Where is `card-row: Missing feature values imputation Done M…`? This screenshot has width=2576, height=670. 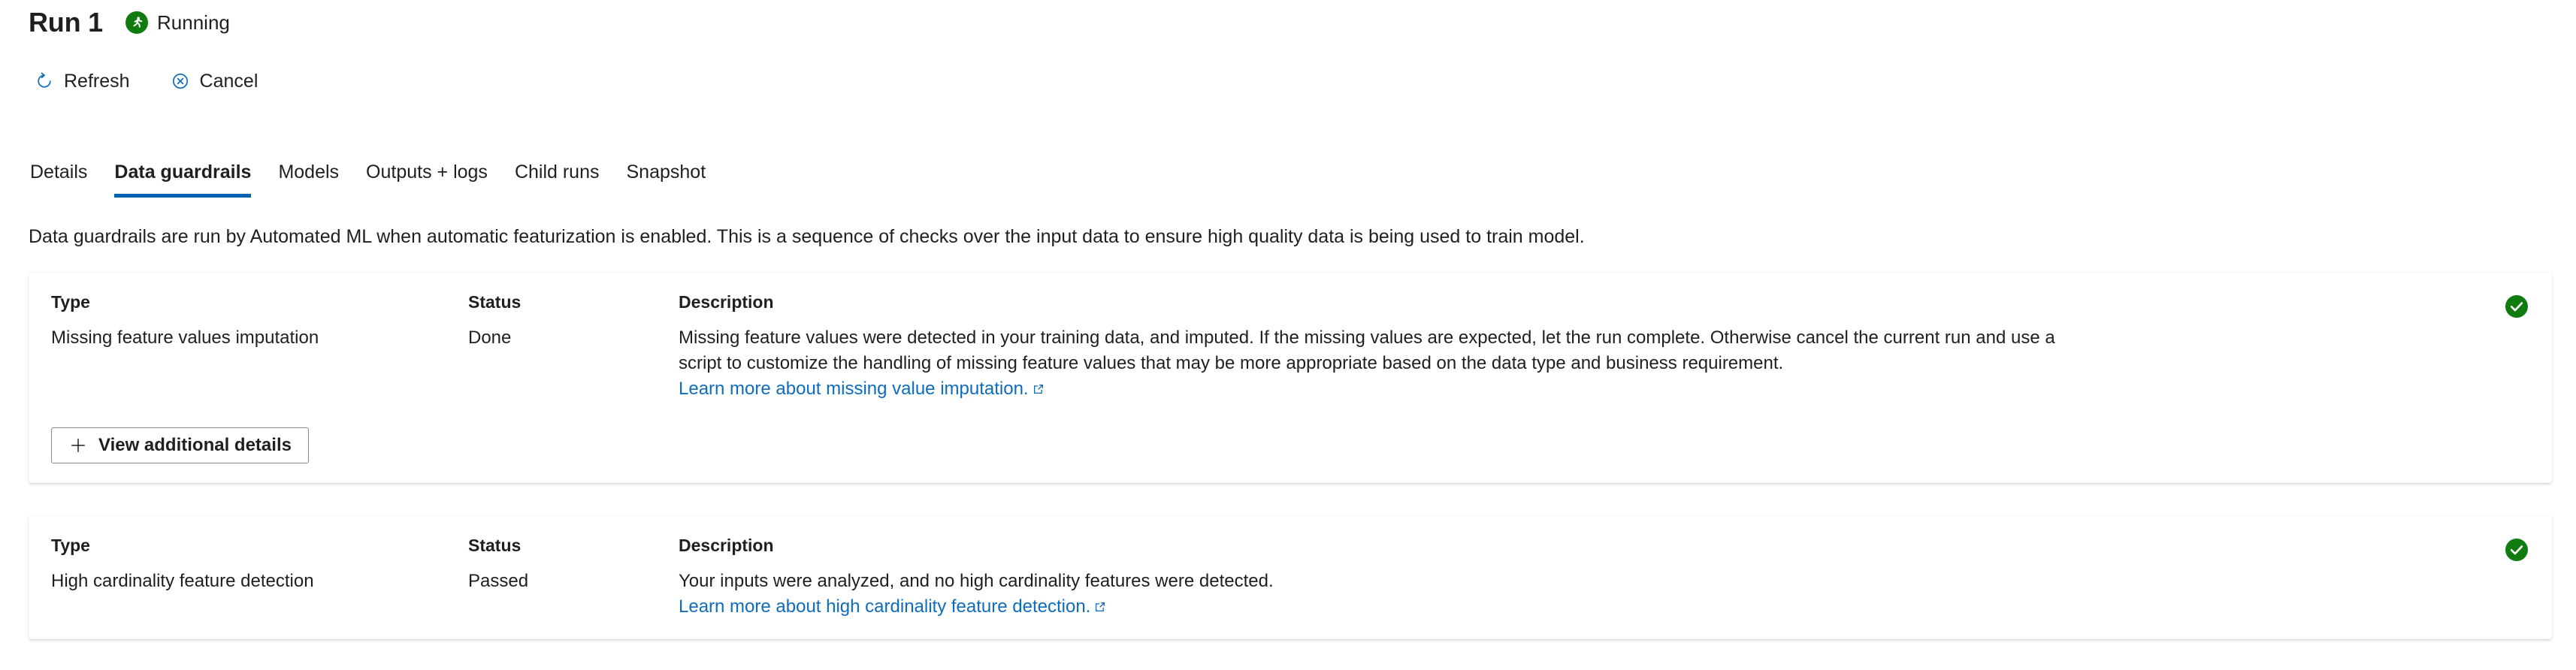
card-row: Missing feature values imputation Done M… is located at coordinates (1290, 363).